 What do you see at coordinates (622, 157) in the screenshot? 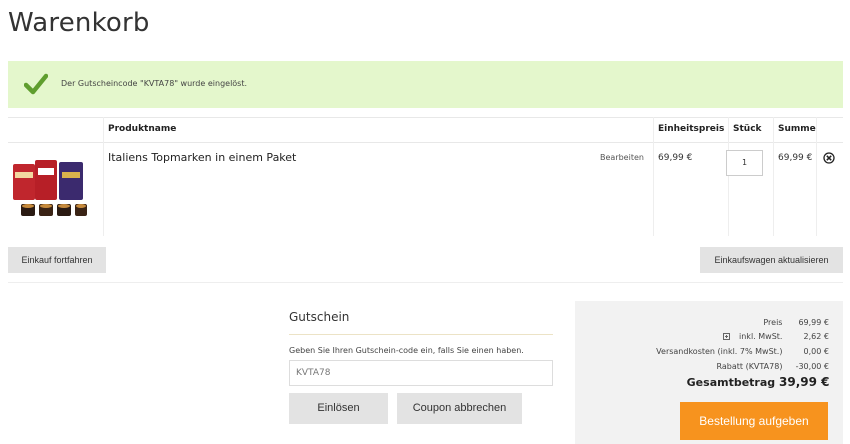
I see `edit-link: Bearbeiten` at bounding box center [622, 157].